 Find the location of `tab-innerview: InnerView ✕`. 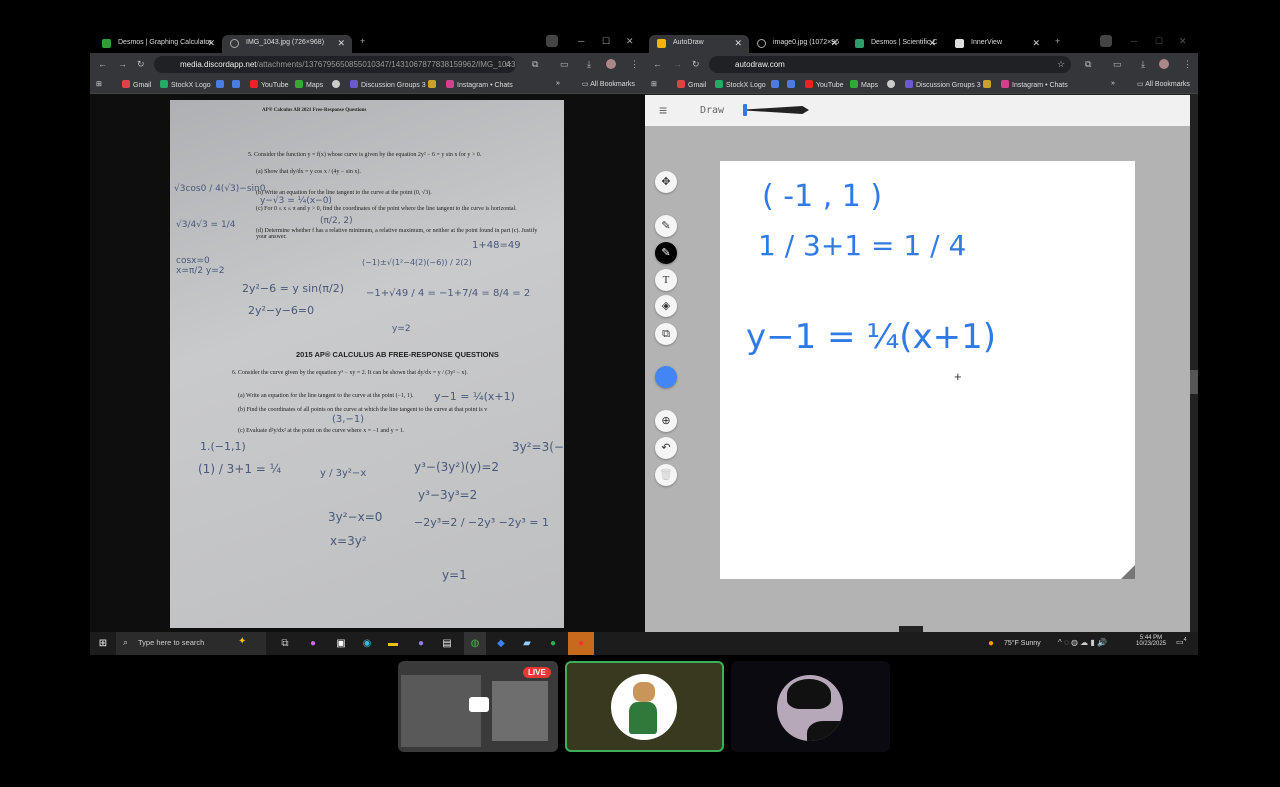

tab-innerview: InnerView ✕ is located at coordinates (997, 44).